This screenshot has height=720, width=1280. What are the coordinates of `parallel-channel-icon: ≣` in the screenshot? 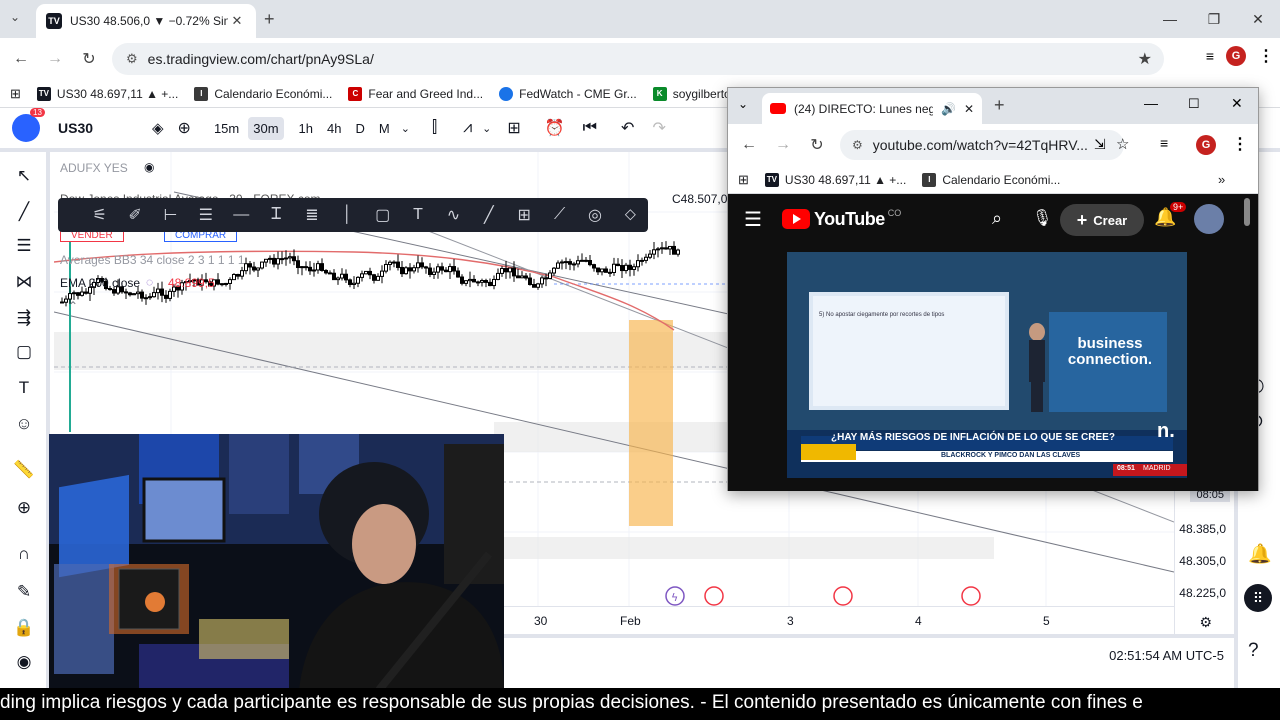 It's located at (311, 215).